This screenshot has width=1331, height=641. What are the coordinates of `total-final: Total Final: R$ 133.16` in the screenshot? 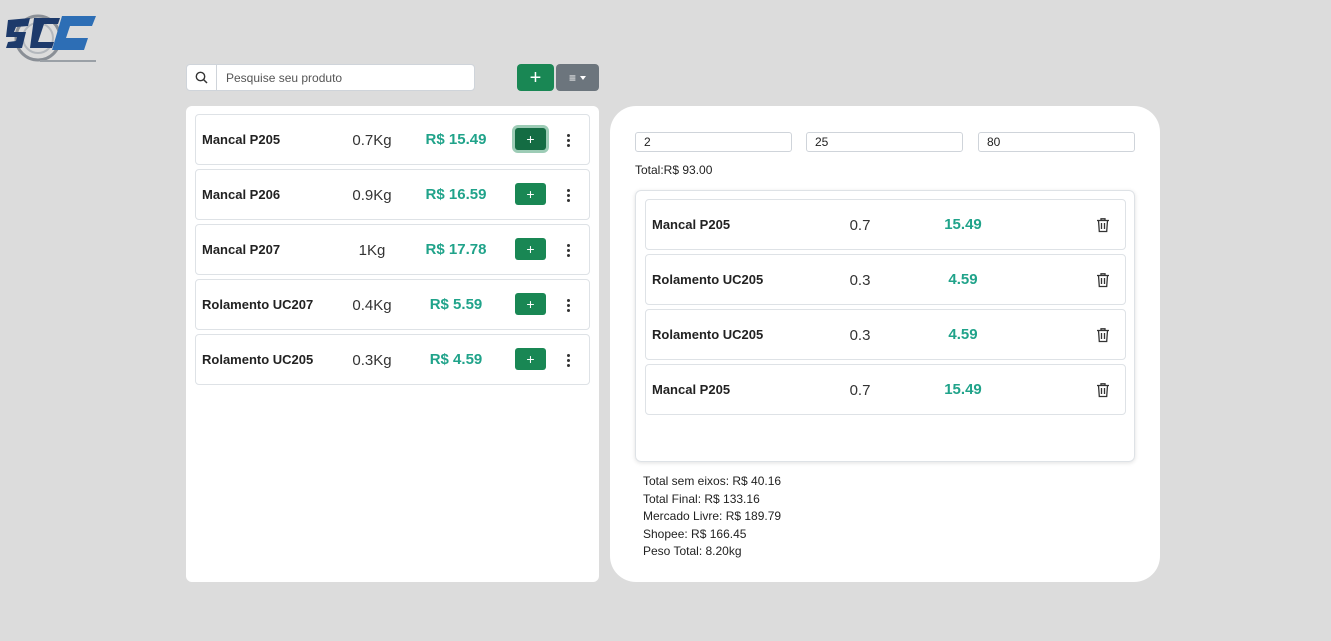 It's located at (701, 498).